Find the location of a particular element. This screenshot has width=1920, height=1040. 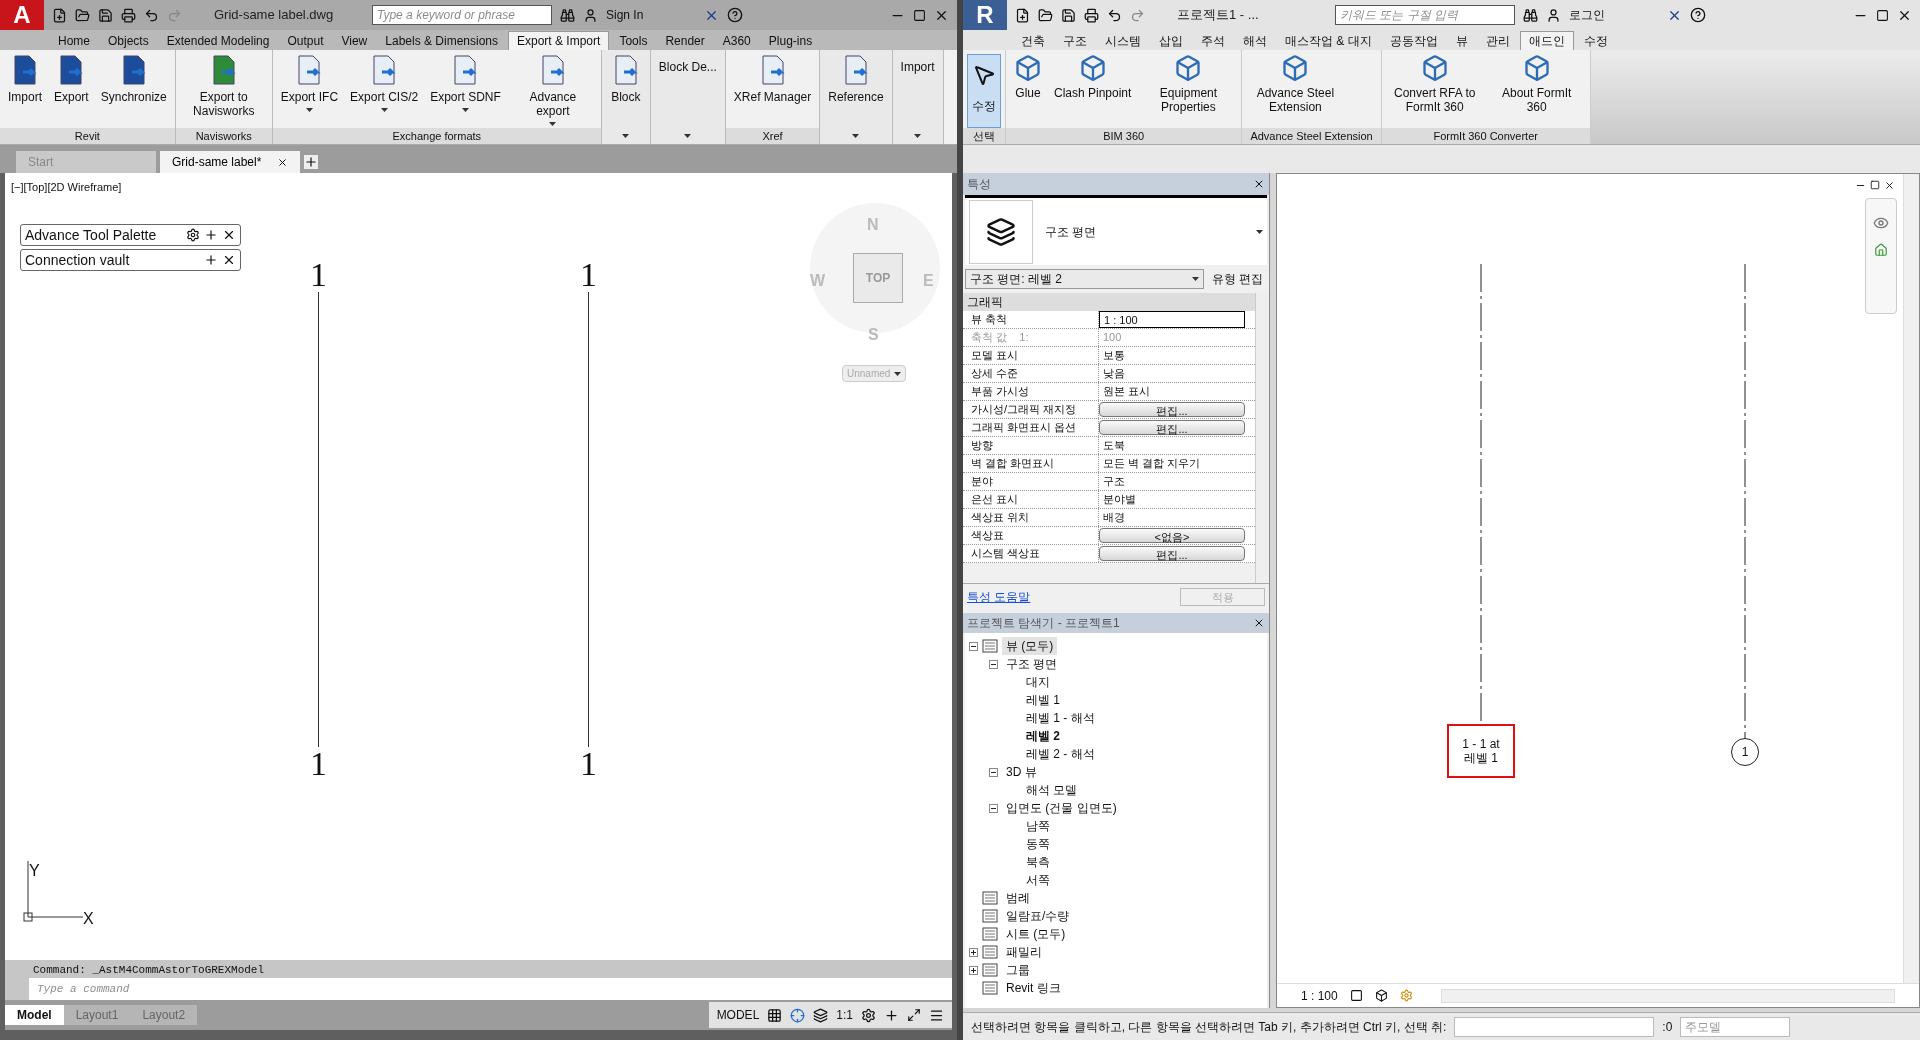

help-link: 특성 도움말 is located at coordinates (999, 596).